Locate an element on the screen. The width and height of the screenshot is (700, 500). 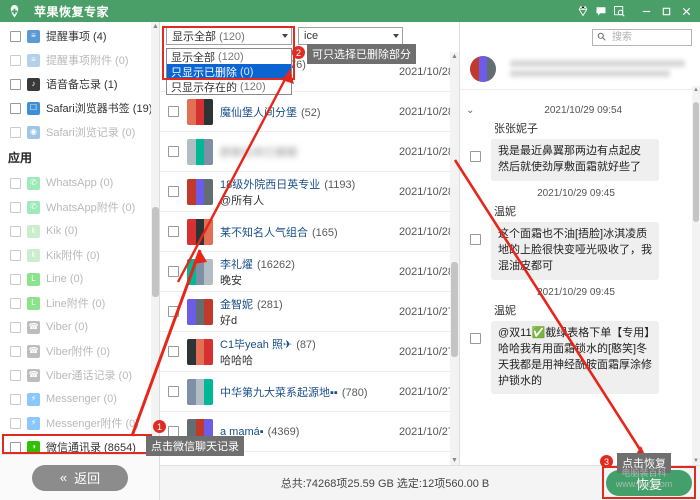
search-box is located at coordinates (642, 37).